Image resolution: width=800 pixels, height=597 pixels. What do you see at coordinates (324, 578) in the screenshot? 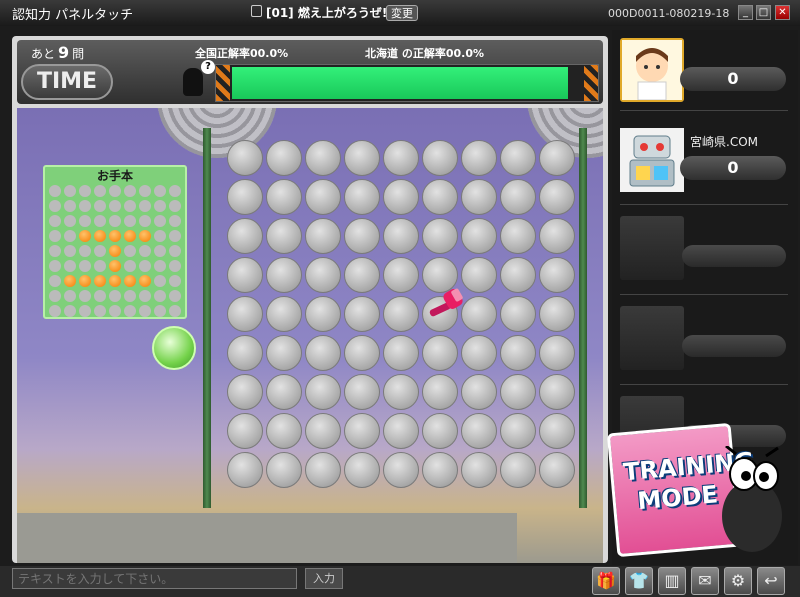
I see `send-button: 入力` at bounding box center [324, 578].